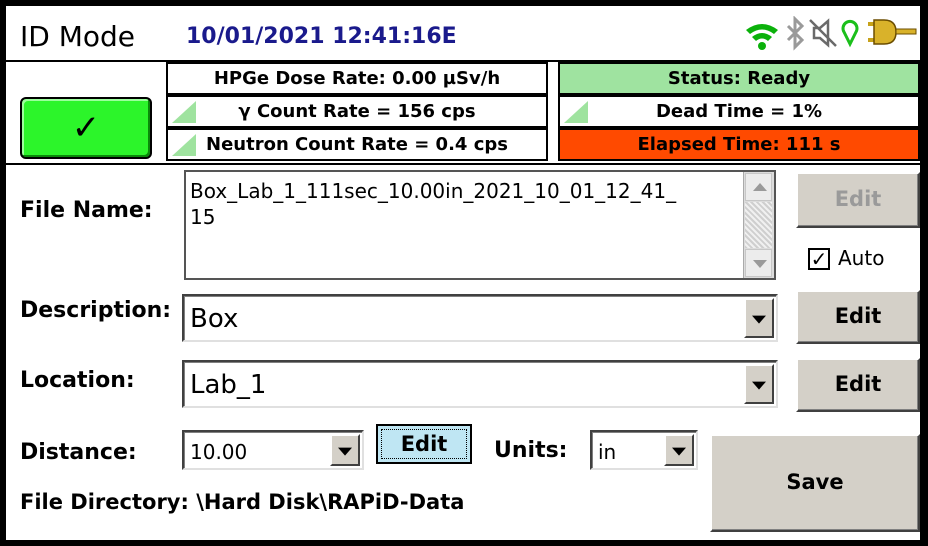 The height and width of the screenshot is (546, 928). I want to click on scroll-up-button, so click(758, 187).